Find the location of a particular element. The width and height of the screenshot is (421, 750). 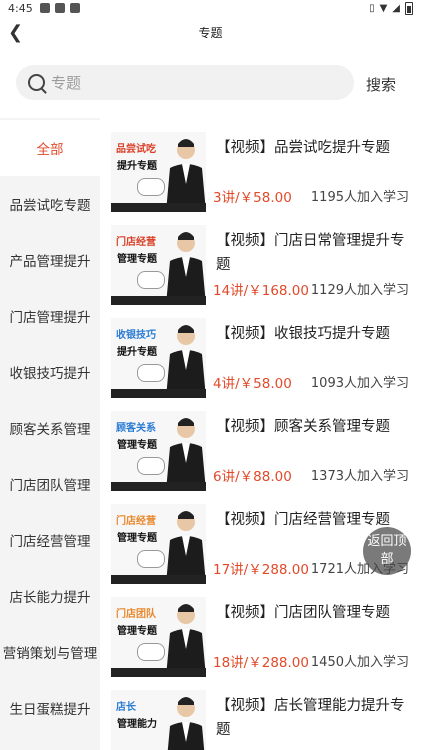

top-nav: ❮ 专题 is located at coordinates (210, 33).